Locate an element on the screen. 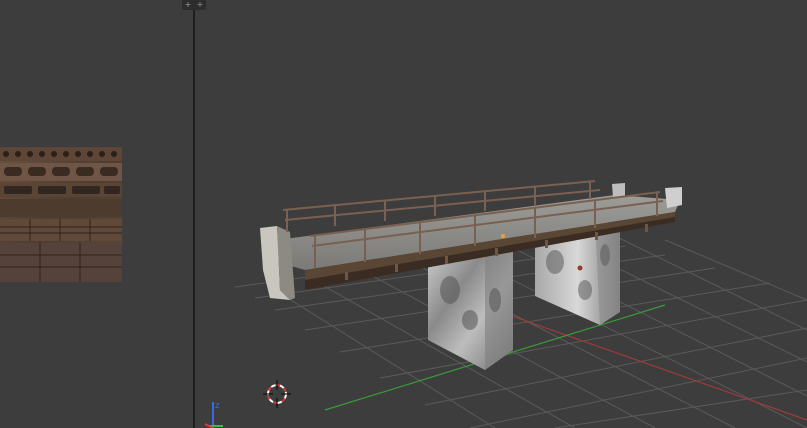 The image size is (807, 428). texture-image is located at coordinates (61, 214).